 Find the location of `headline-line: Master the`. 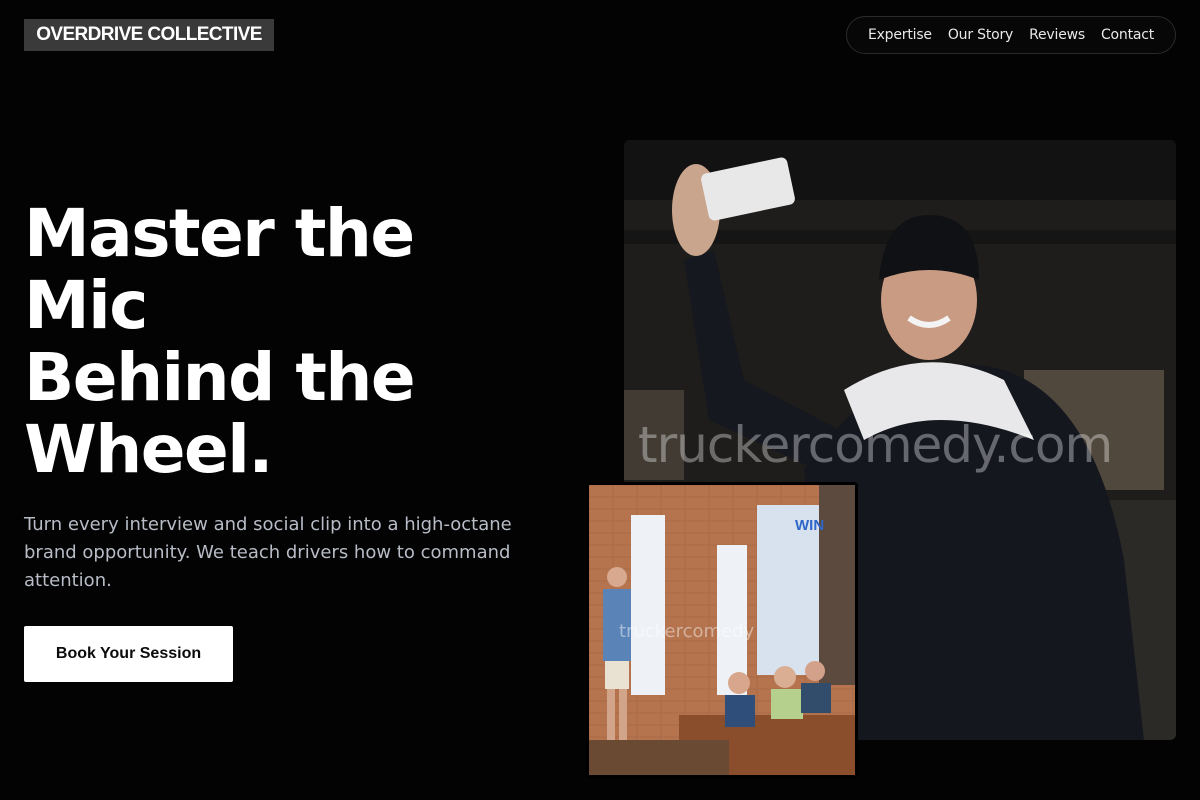

headline-line: Master the is located at coordinates (219, 233).